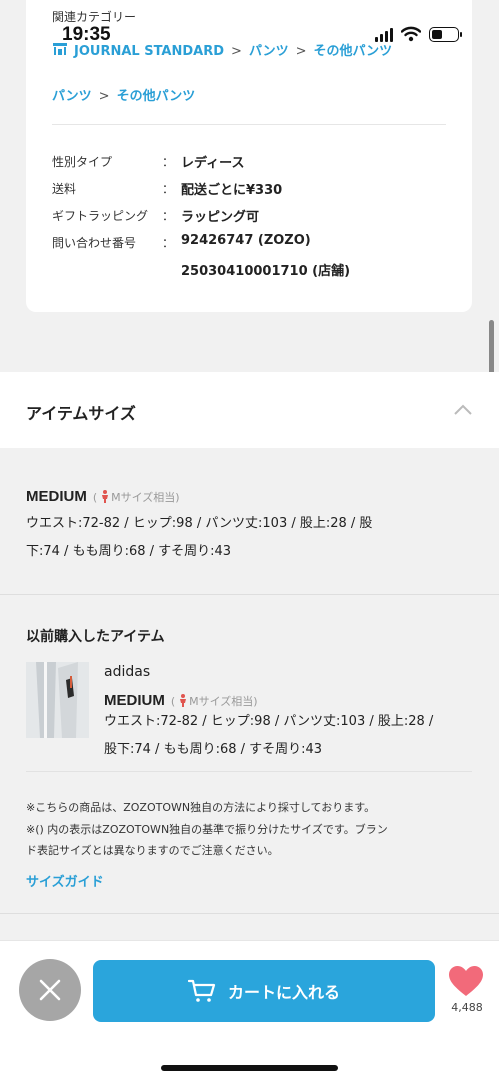 This screenshot has width=499, height=1080. I want to click on current-size-name: MEDIUM, so click(56, 496).